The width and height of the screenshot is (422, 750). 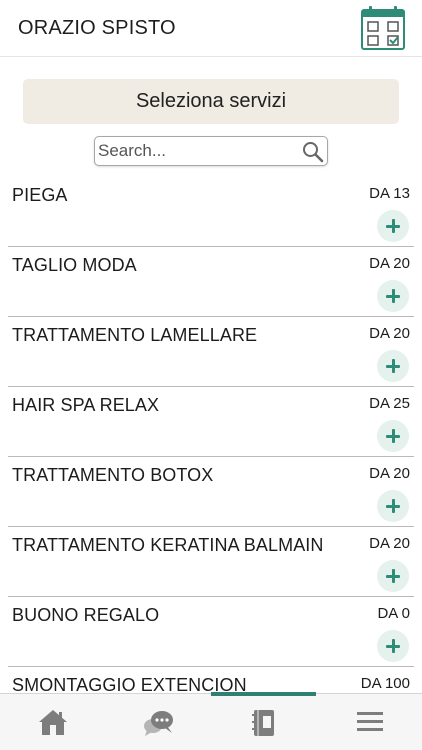 What do you see at coordinates (393, 613) in the screenshot?
I see `service-price: DA 0` at bounding box center [393, 613].